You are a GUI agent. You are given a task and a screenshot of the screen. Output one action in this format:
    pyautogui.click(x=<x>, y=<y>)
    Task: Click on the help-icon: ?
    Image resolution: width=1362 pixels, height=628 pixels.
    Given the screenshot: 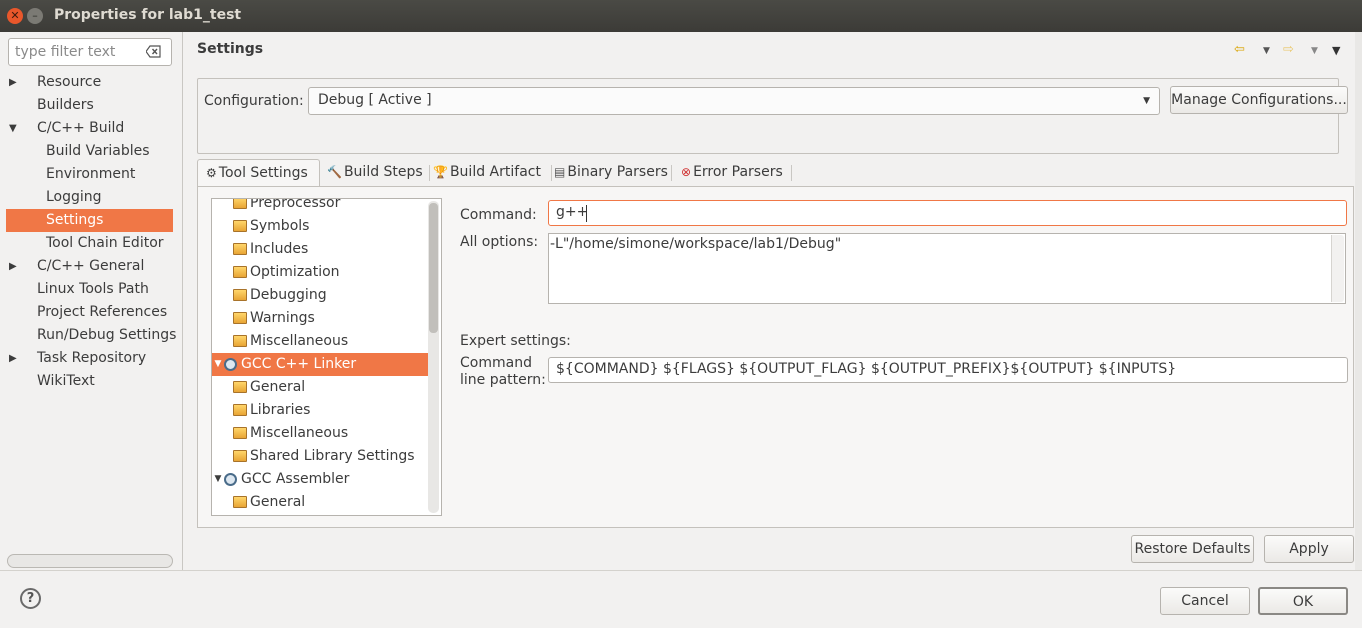 What is the action you would take?
    pyautogui.click(x=30, y=598)
    